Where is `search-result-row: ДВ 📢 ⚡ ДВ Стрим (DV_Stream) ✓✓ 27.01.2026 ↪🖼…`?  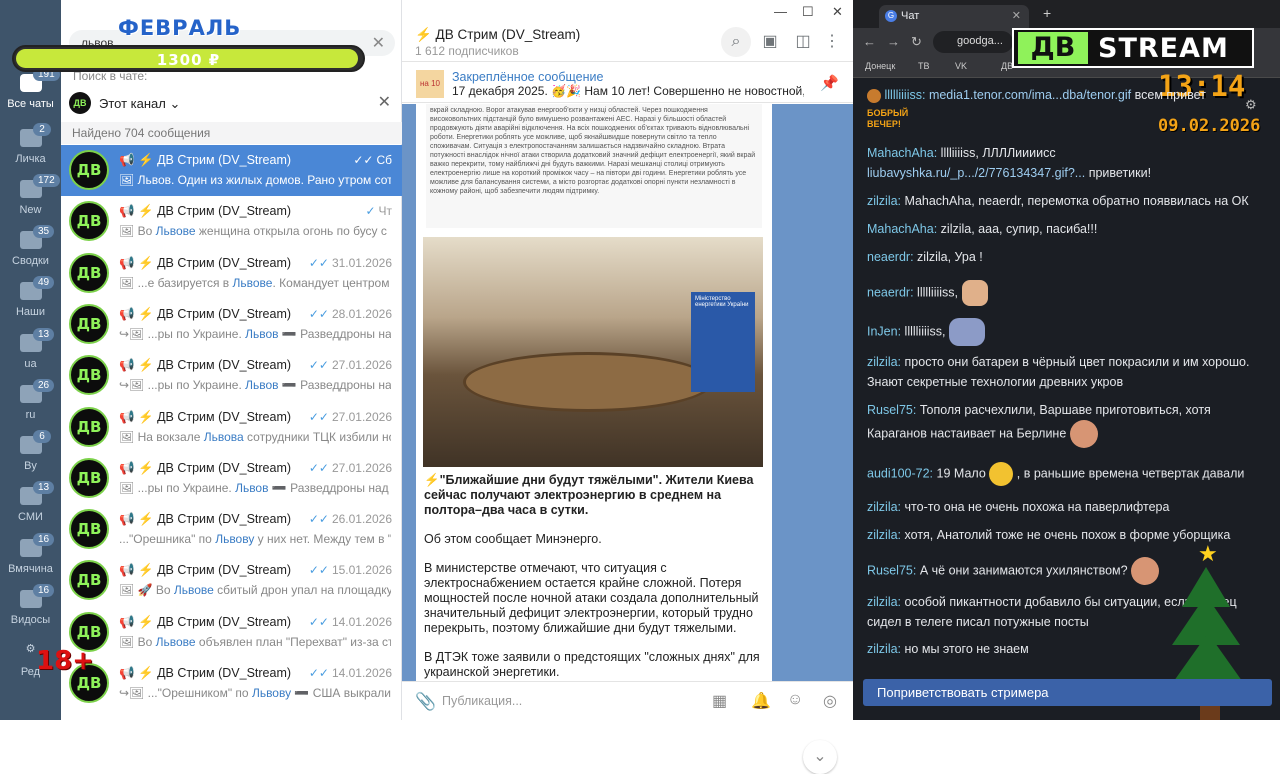
search-result-row: ДВ 📢 ⚡ ДВ Стрим (DV_Stream) ✓✓ 27.01.2026 ↪🖼… is located at coordinates (231, 375).